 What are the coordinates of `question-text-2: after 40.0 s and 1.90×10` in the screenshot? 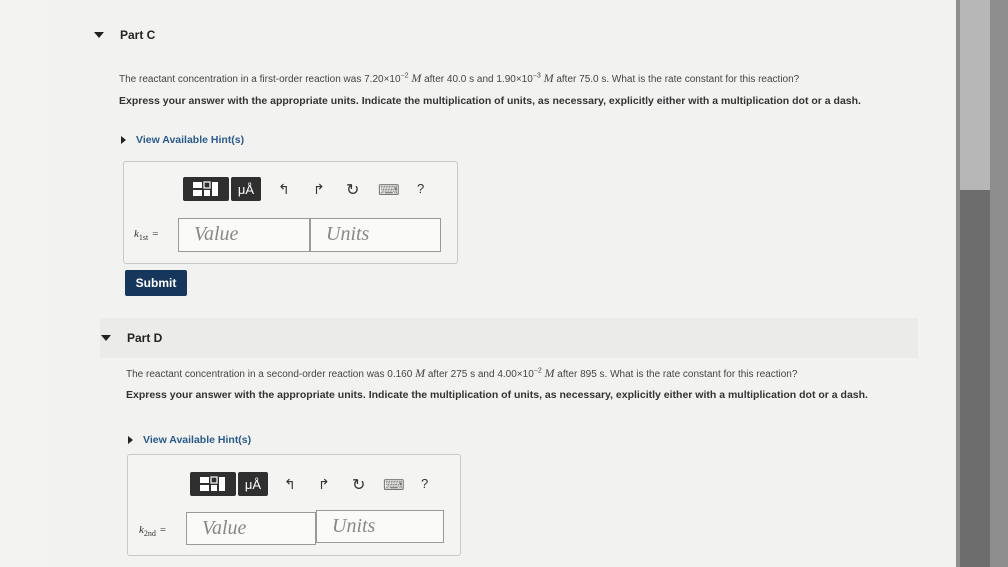 It's located at (477, 79).